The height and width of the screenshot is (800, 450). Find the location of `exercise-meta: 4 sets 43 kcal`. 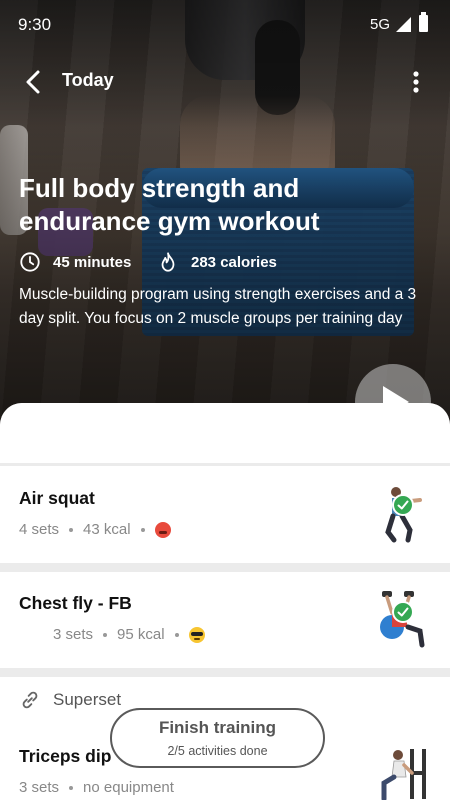

exercise-meta: 4 sets 43 kcal is located at coordinates (95, 529).